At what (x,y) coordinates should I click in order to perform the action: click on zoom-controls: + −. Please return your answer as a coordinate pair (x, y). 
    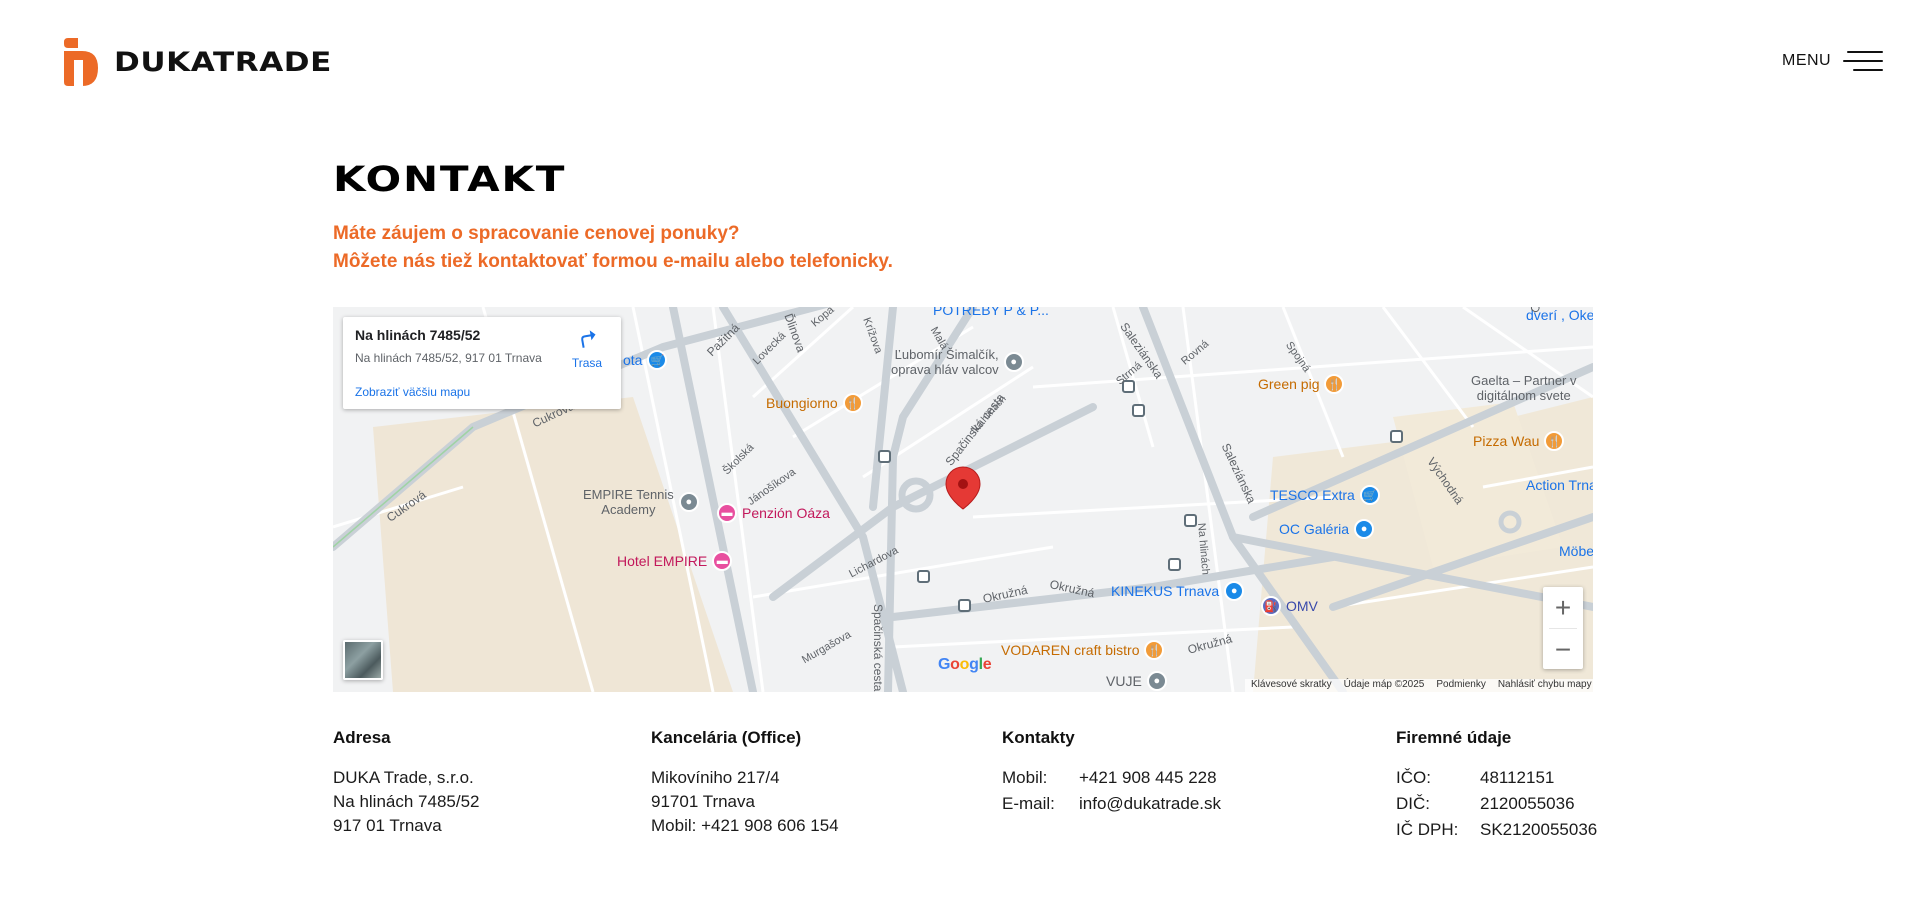
    Looking at the image, I should click on (1563, 628).